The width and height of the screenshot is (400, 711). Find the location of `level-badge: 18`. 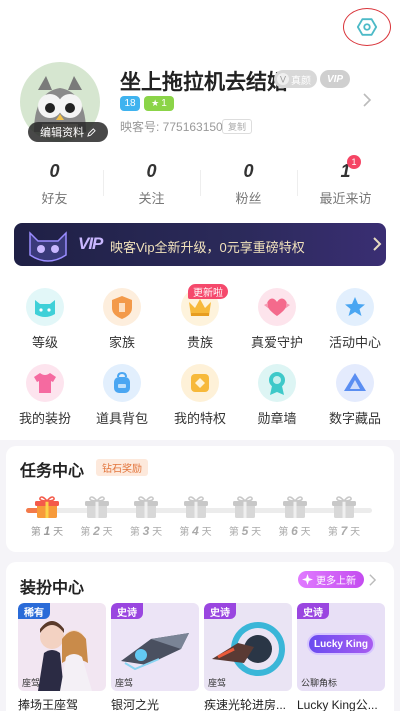

level-badge: 18 is located at coordinates (130, 103).